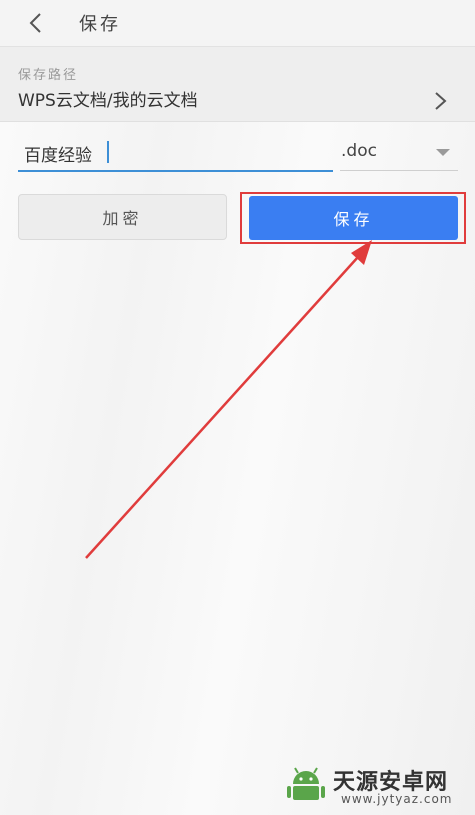 This screenshot has width=475, height=815. I want to click on triangle-down-icon, so click(443, 152).